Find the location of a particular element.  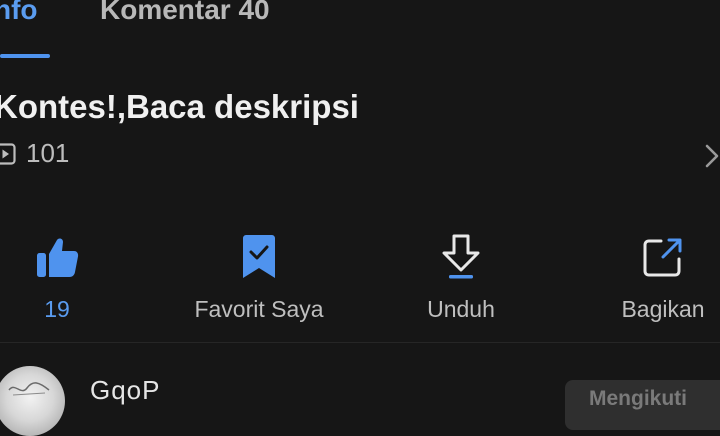

active-tab-indicator is located at coordinates (25, 56).